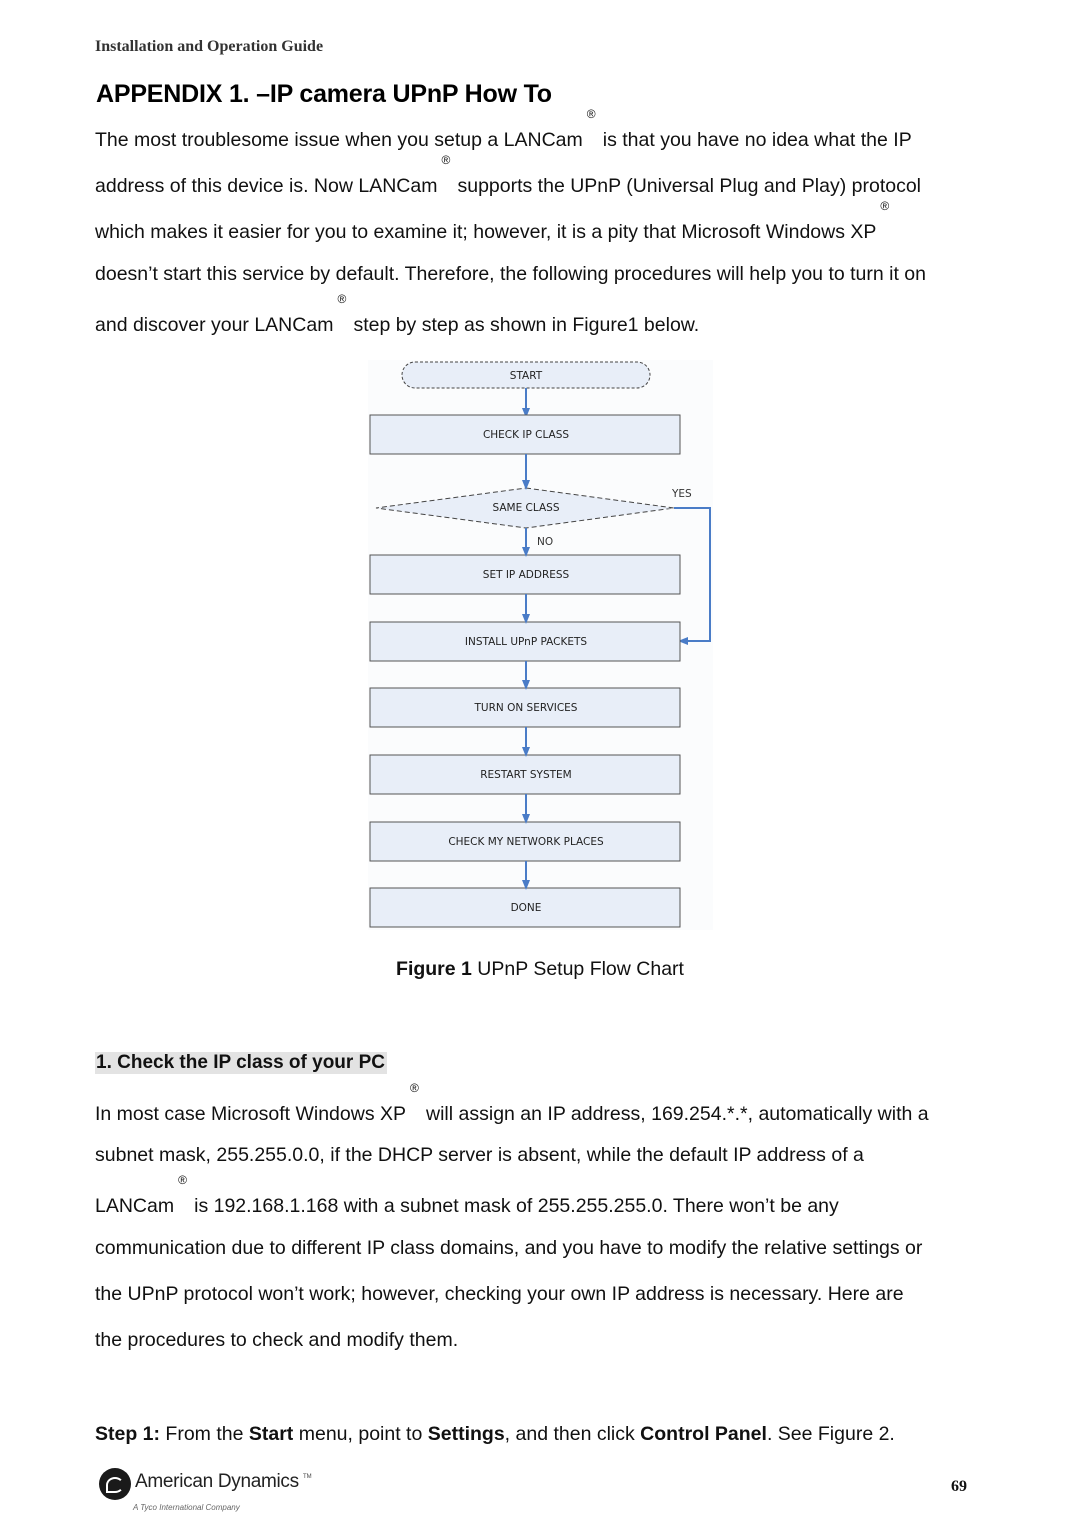 The image size is (1080, 1533). Describe the element at coordinates (204, 1434) in the screenshot. I see `text: From the` at that location.